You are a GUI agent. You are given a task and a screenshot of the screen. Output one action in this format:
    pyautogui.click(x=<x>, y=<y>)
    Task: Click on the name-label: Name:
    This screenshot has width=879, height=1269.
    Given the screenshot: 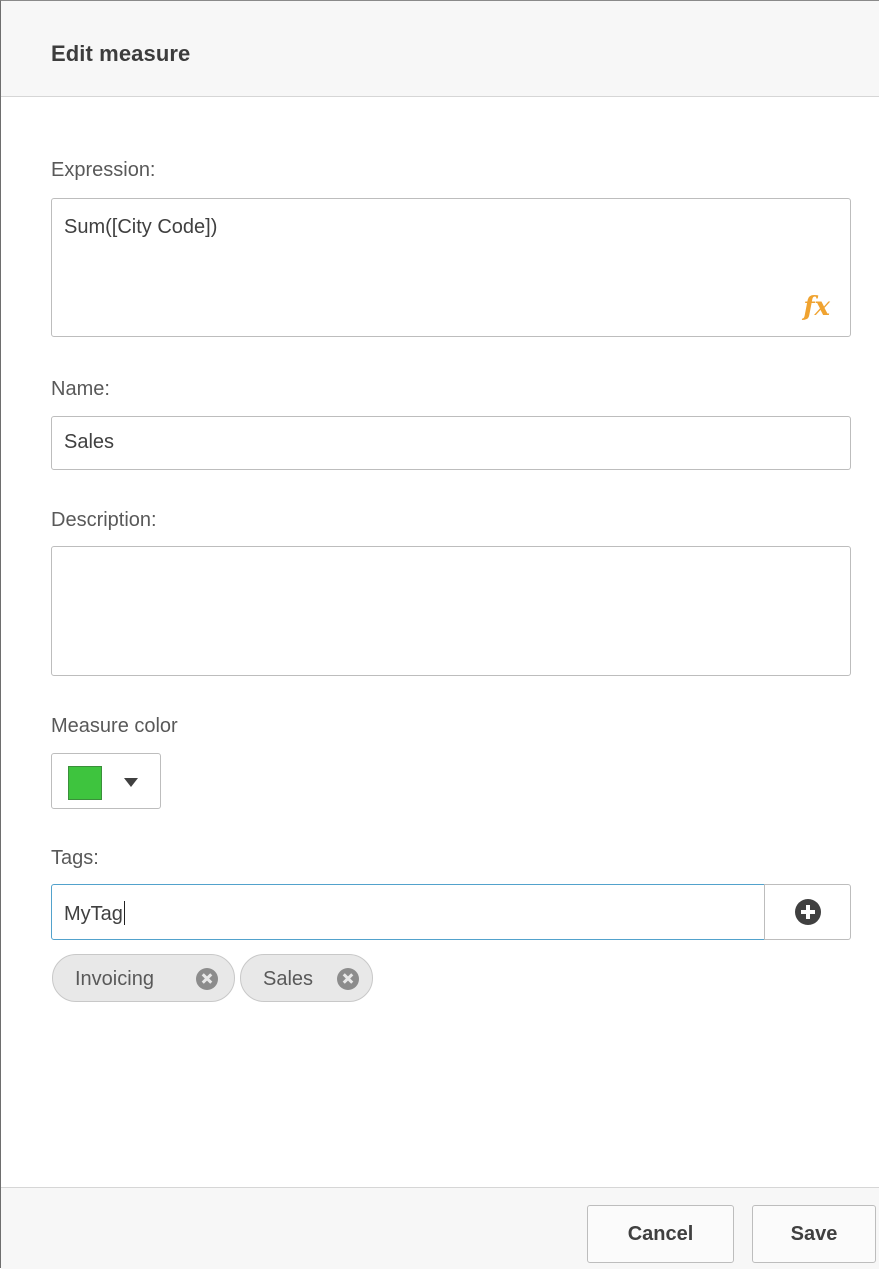 What is the action you would take?
    pyautogui.click(x=80, y=389)
    